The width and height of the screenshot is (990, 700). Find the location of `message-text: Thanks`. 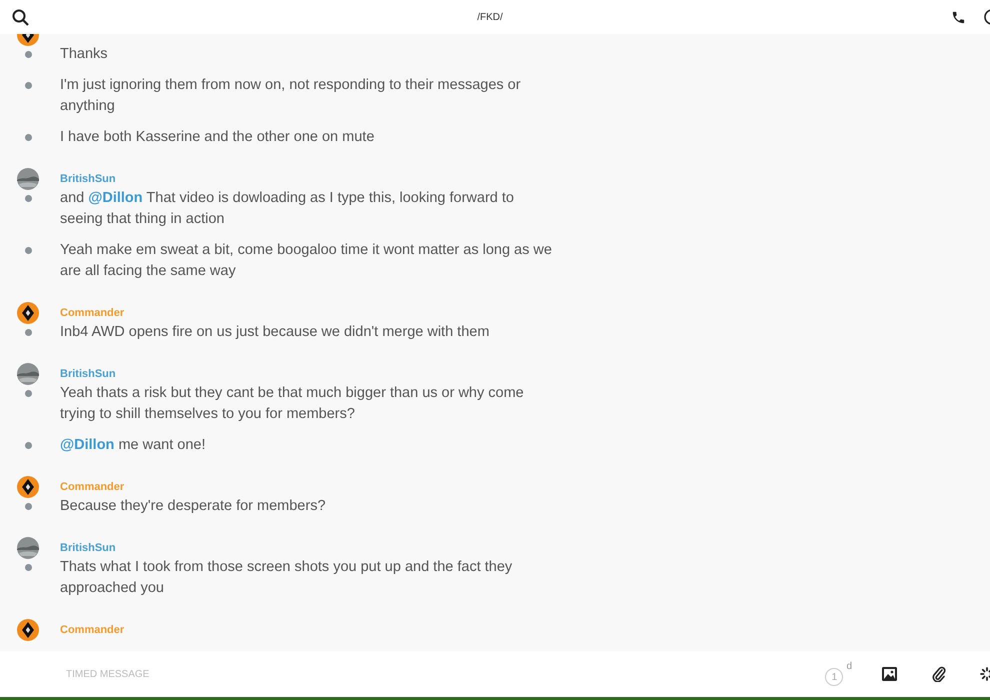

message-text: Thanks is located at coordinates (84, 54).